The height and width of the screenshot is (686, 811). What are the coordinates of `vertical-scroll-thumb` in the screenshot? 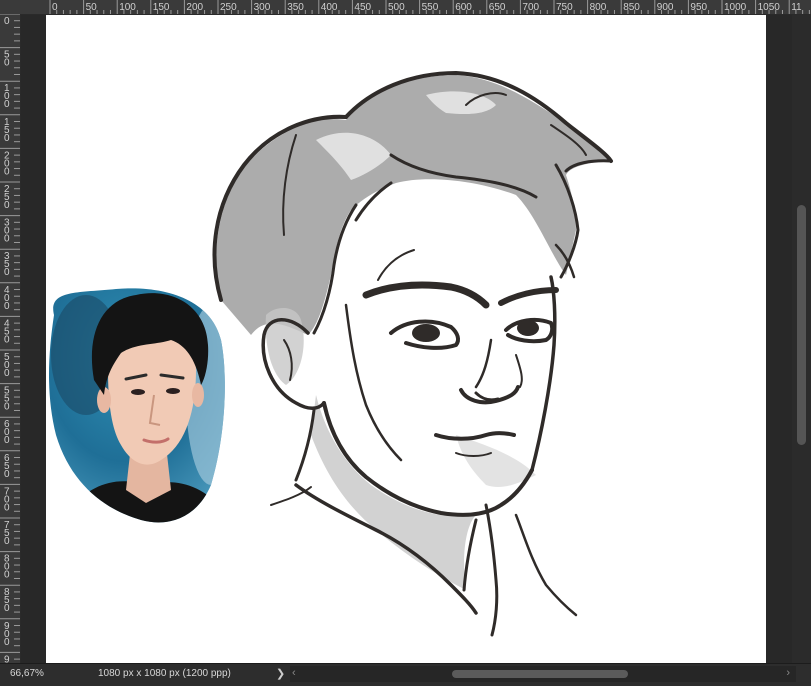 It's located at (801, 325).